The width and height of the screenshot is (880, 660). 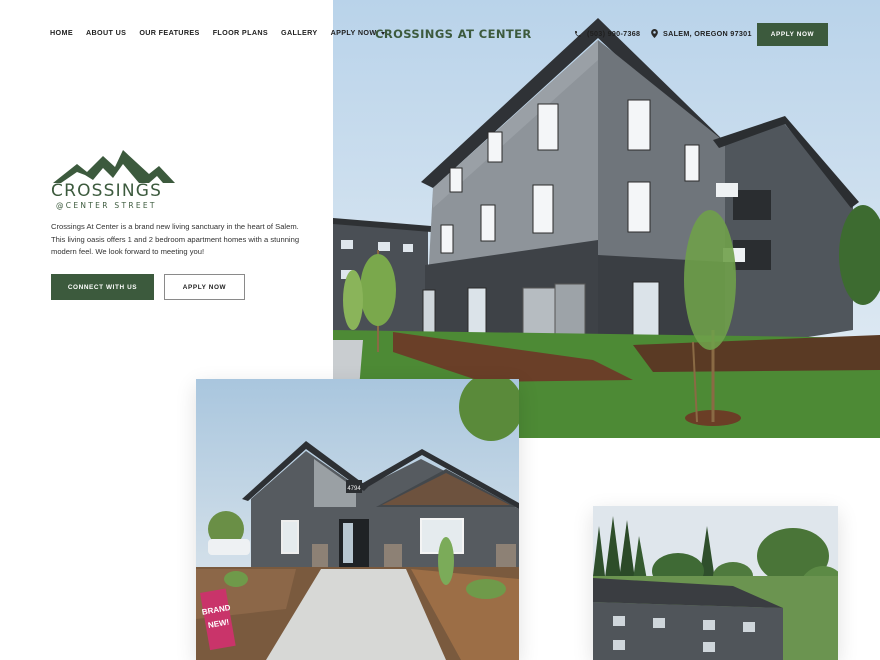 What do you see at coordinates (614, 33) in the screenshot?
I see `phone-number: (503) 990-7368` at bounding box center [614, 33].